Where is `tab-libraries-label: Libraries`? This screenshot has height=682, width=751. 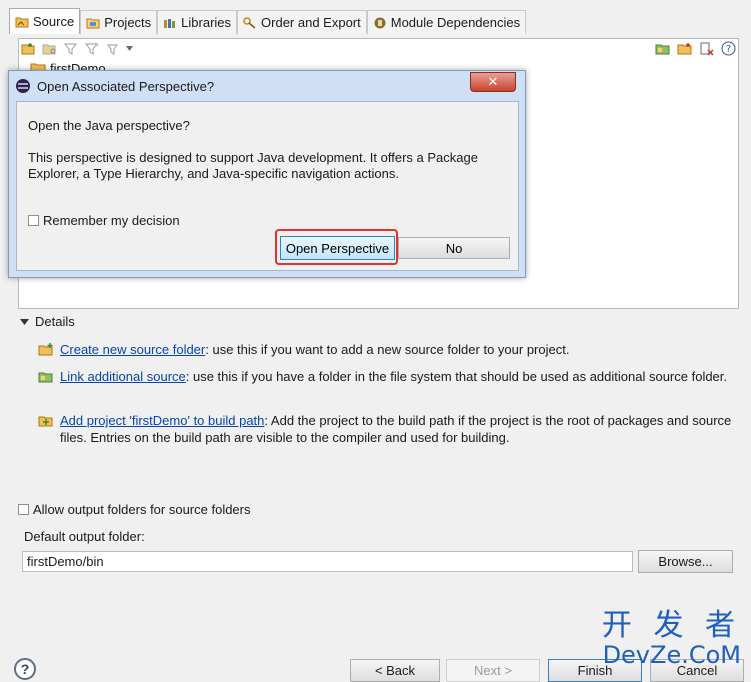
tab-libraries-label: Libraries is located at coordinates (206, 22).